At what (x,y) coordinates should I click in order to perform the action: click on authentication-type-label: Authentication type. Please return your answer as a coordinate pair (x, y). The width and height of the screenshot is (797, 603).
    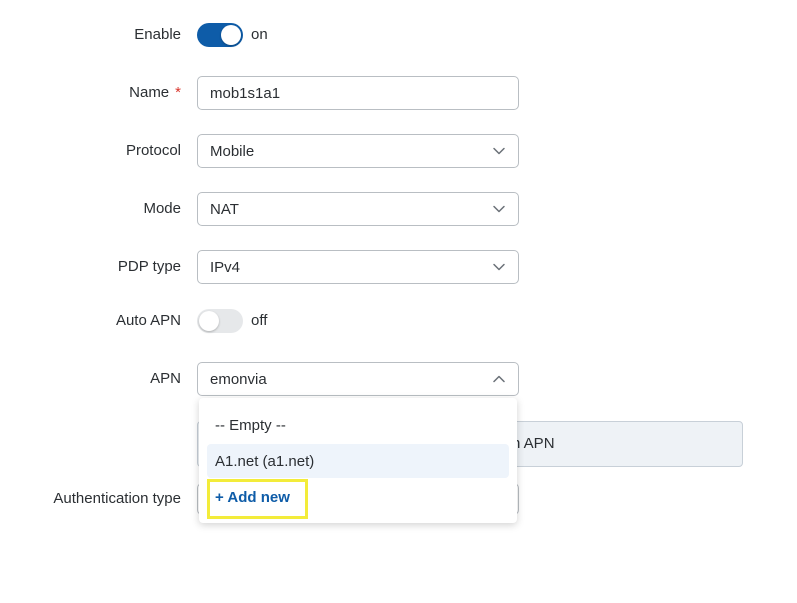
    Looking at the image, I should click on (117, 498).